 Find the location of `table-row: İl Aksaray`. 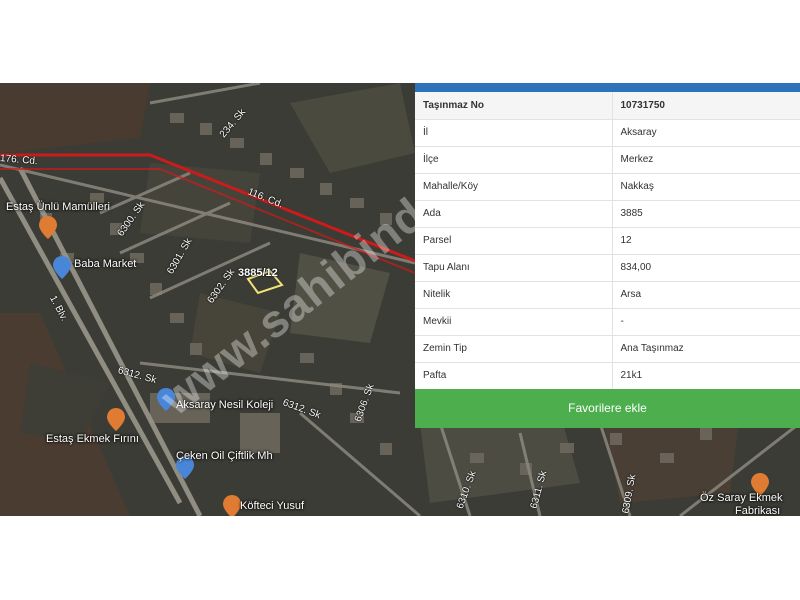

table-row: İl Aksaray is located at coordinates (607, 133).